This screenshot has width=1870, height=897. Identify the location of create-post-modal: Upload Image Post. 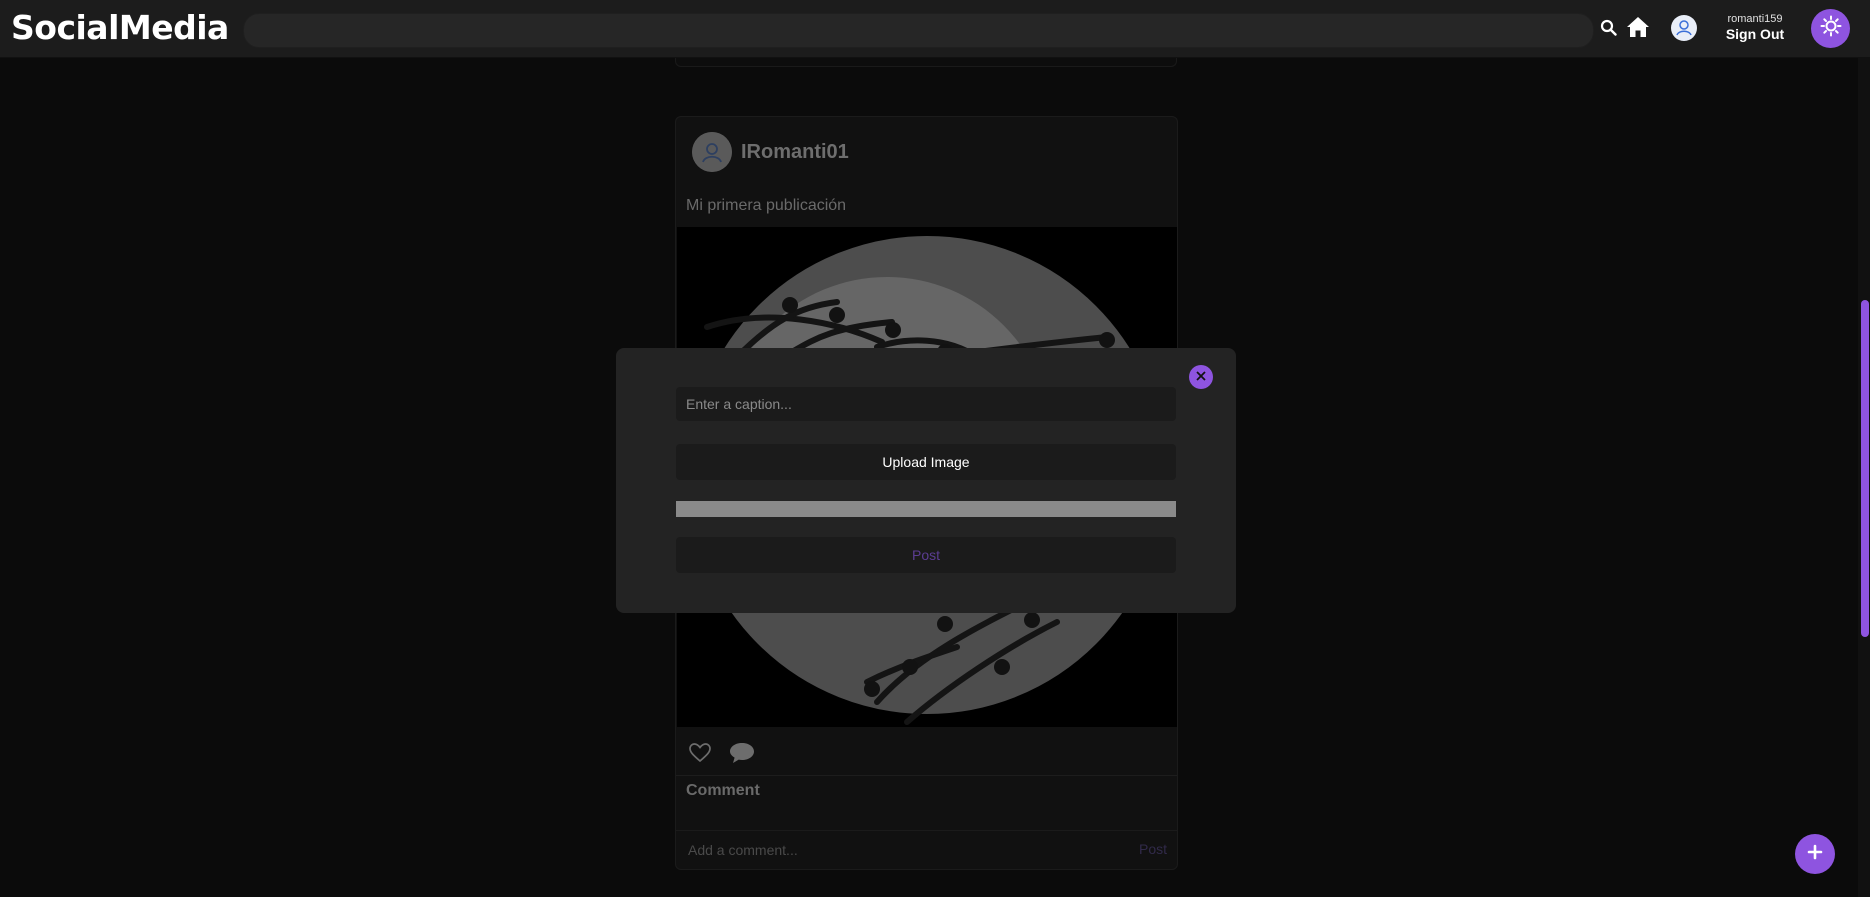
(926, 480).